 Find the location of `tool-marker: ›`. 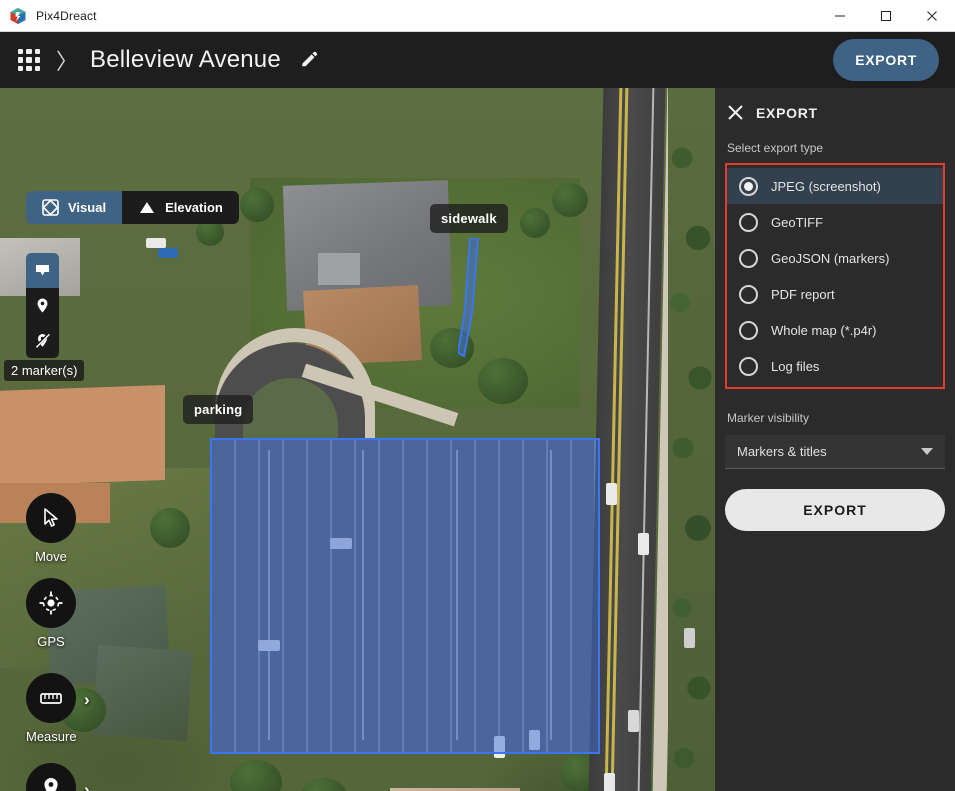

tool-marker: › is located at coordinates (58, 777).